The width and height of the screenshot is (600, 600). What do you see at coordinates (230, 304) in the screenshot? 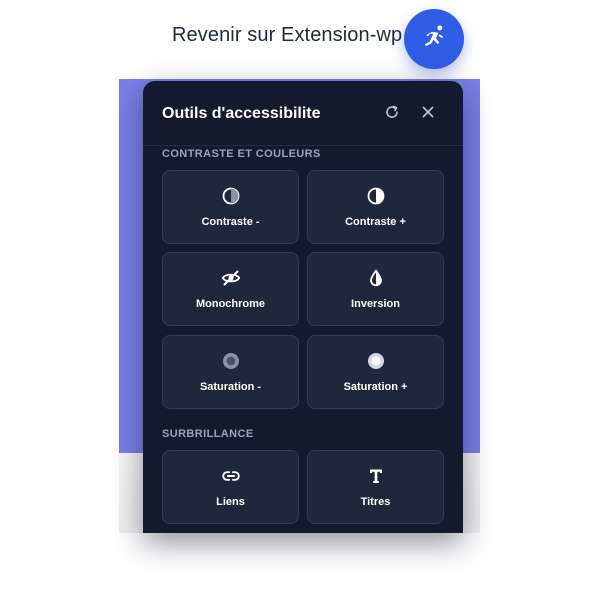
I see `tile-label: Monochrome` at bounding box center [230, 304].